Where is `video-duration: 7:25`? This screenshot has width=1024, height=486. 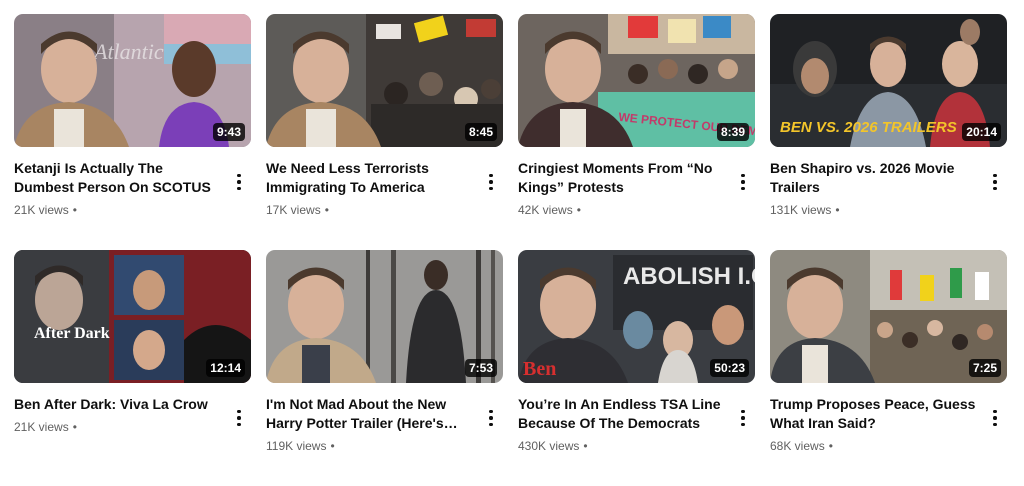 video-duration: 7:25 is located at coordinates (984, 368).